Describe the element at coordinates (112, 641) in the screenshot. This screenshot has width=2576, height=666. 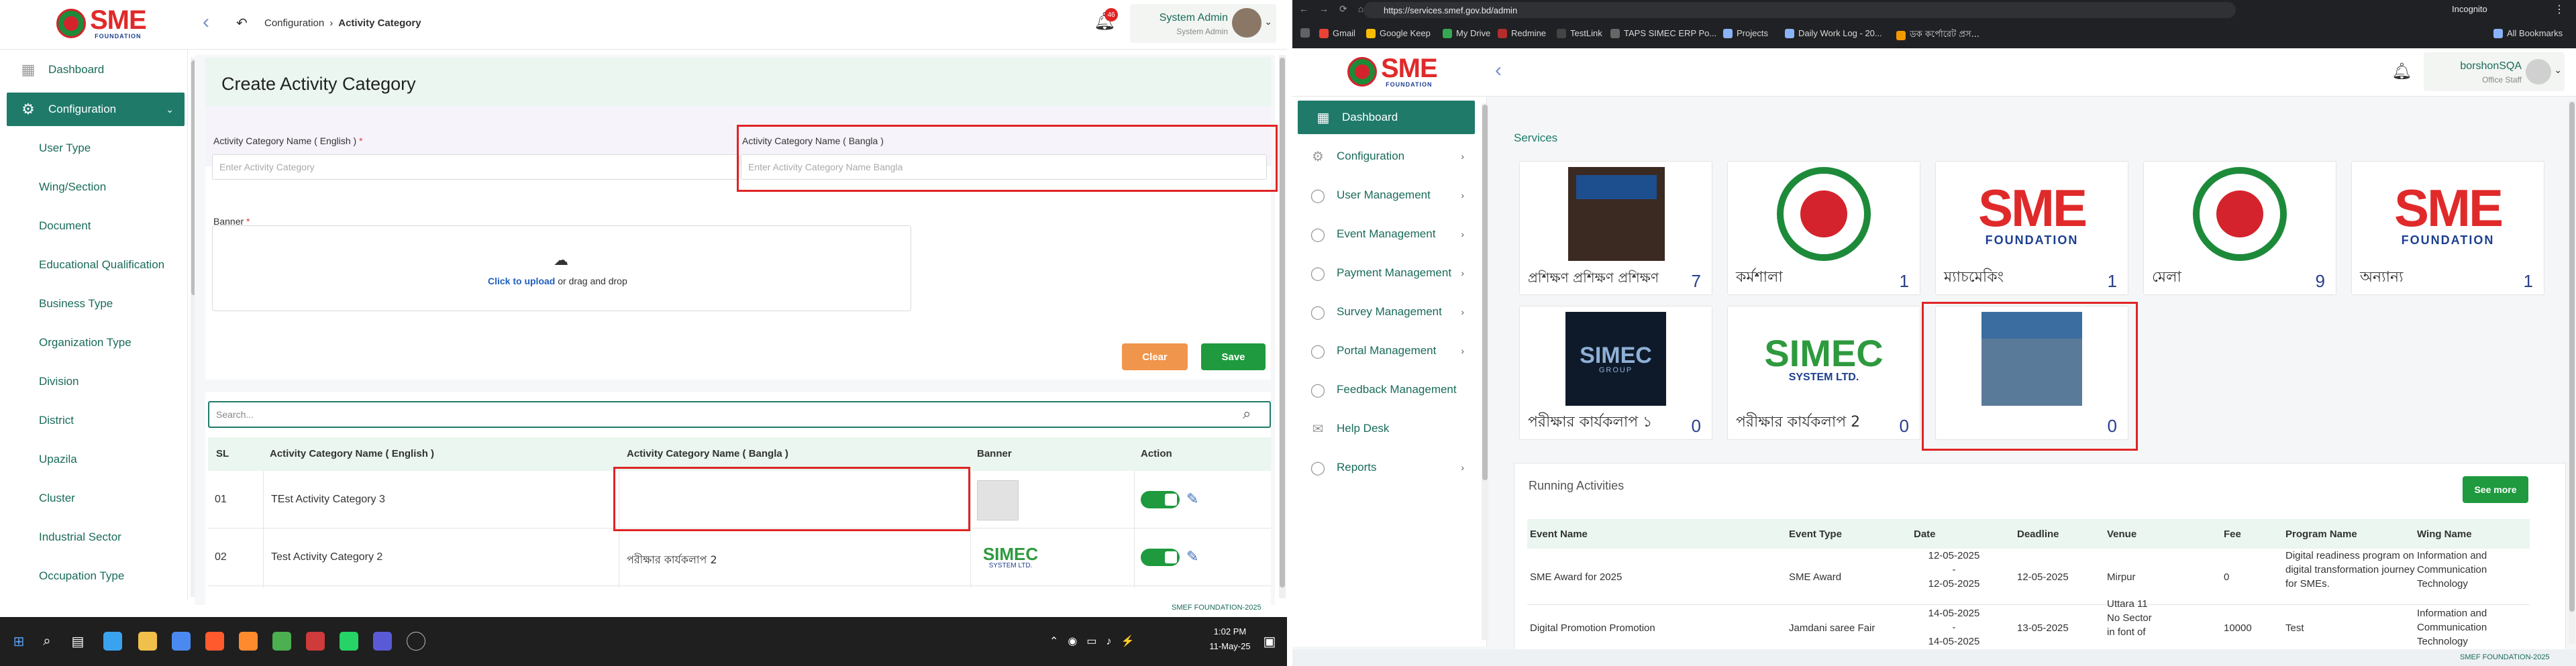
I see `copilot-icon` at that location.